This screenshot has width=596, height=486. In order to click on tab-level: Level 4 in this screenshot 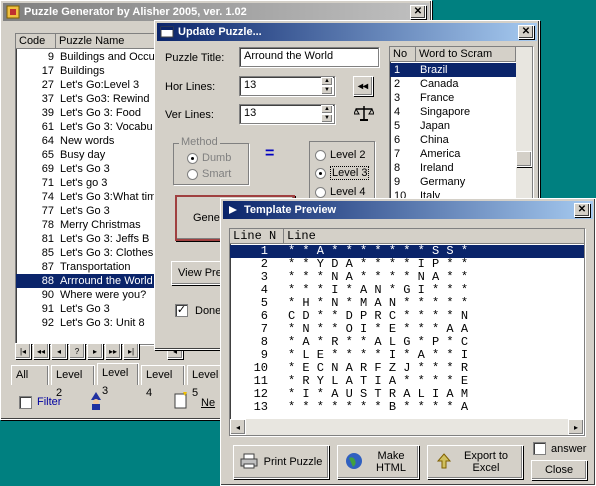, I will do `click(163, 382)`.